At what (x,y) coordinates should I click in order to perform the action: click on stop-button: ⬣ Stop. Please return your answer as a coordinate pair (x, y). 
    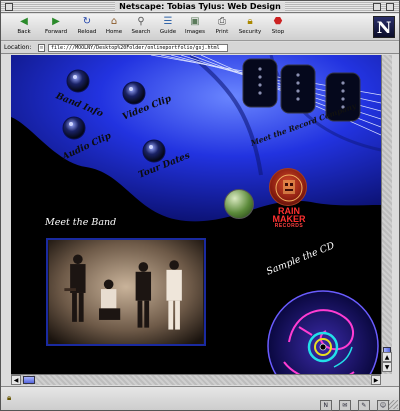
    Looking at the image, I should click on (278, 28).